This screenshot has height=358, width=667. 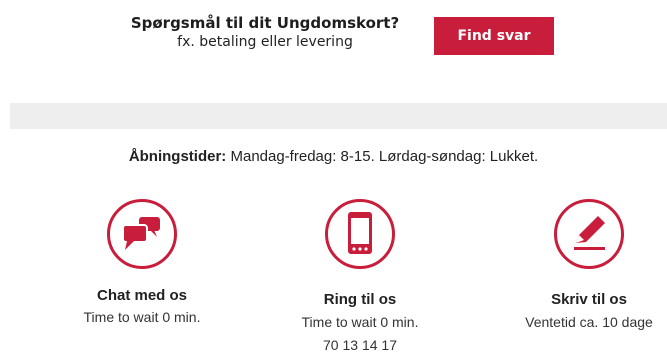 What do you see at coordinates (589, 322) in the screenshot?
I see `write-wait-time: Ventetid ca. 10 dage` at bounding box center [589, 322].